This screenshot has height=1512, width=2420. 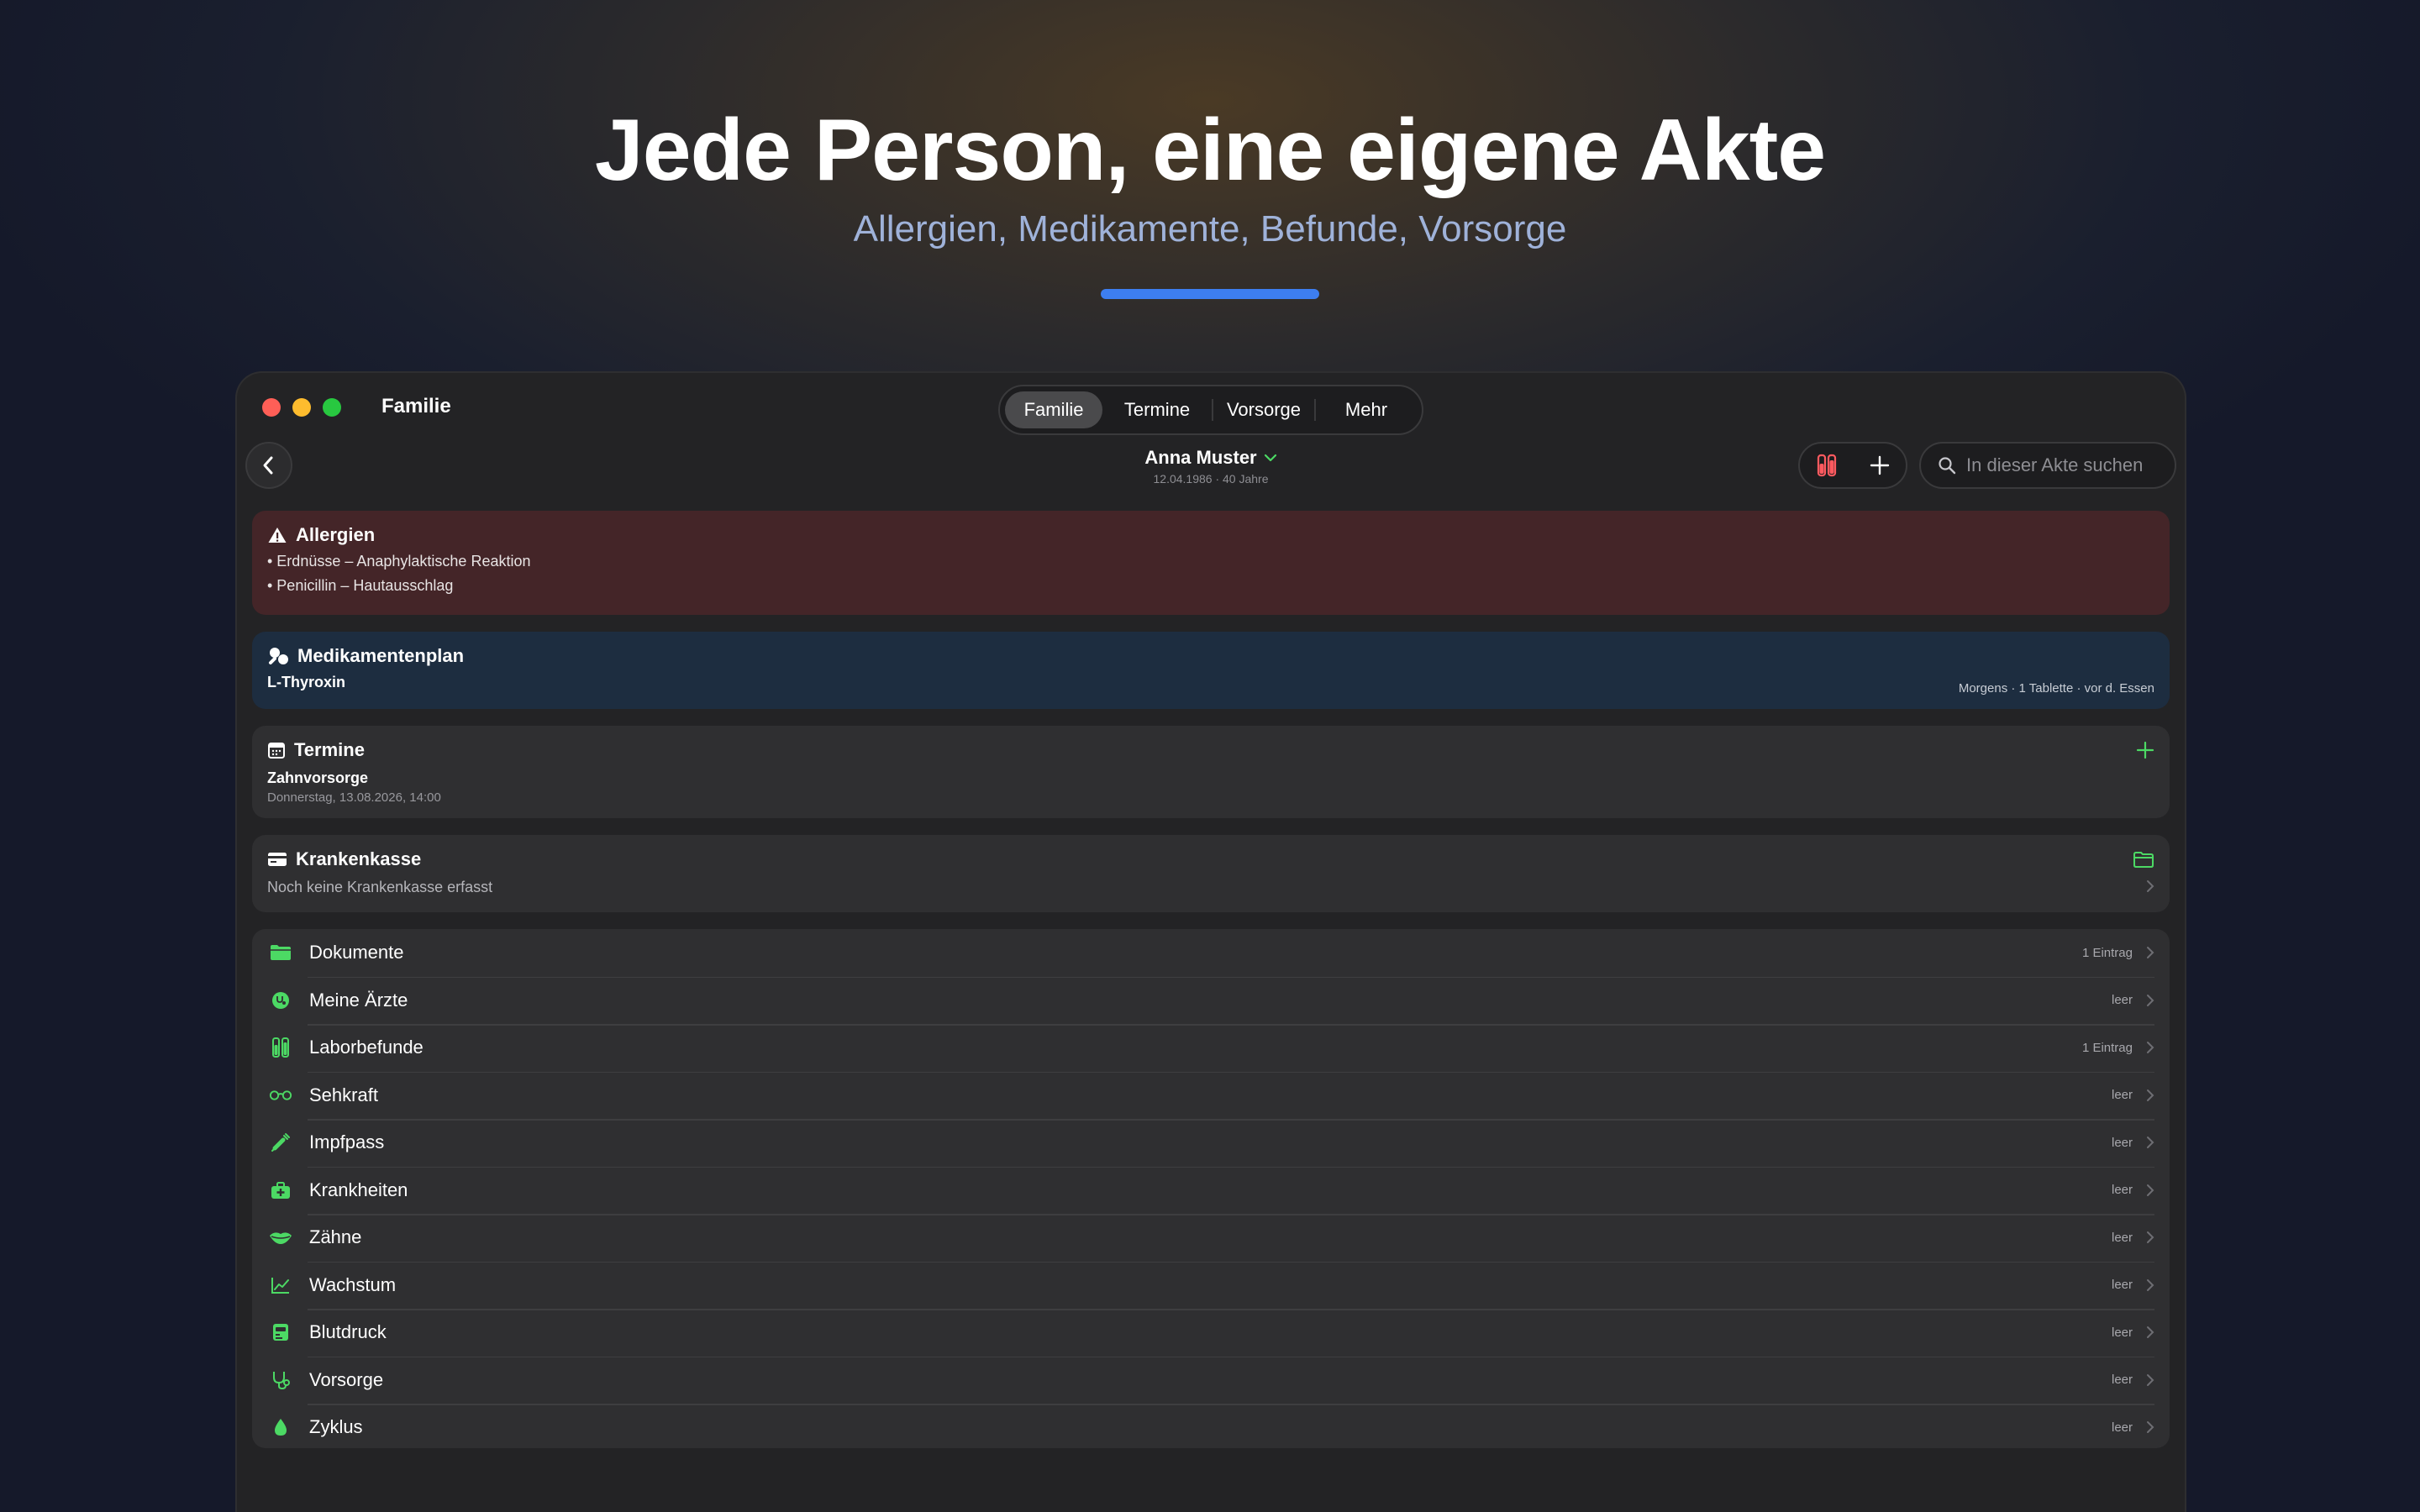 What do you see at coordinates (1366, 409) in the screenshot?
I see `tab-mehr: Mehr` at bounding box center [1366, 409].